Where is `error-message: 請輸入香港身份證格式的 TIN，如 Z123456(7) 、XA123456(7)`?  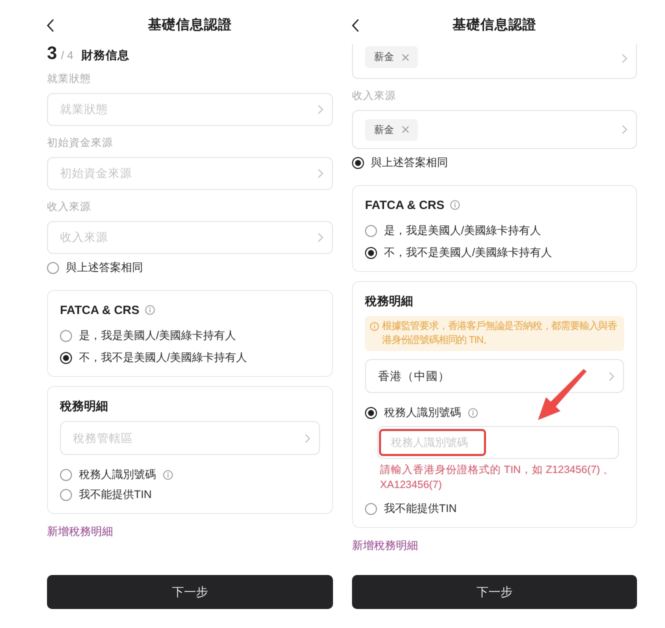
error-message: 請輸入香港身份證格式的 TIN，如 Z123456(7) 、XA123456(7) is located at coordinates (497, 478).